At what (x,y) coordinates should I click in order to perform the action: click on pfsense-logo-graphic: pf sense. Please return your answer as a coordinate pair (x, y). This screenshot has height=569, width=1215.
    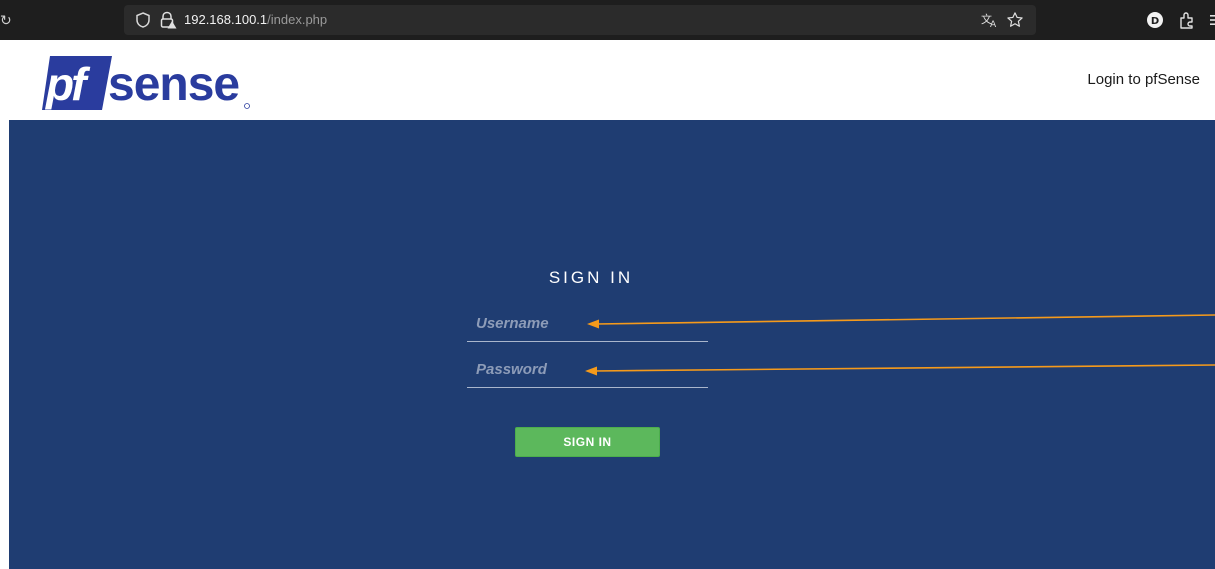
    Looking at the image, I should click on (146, 83).